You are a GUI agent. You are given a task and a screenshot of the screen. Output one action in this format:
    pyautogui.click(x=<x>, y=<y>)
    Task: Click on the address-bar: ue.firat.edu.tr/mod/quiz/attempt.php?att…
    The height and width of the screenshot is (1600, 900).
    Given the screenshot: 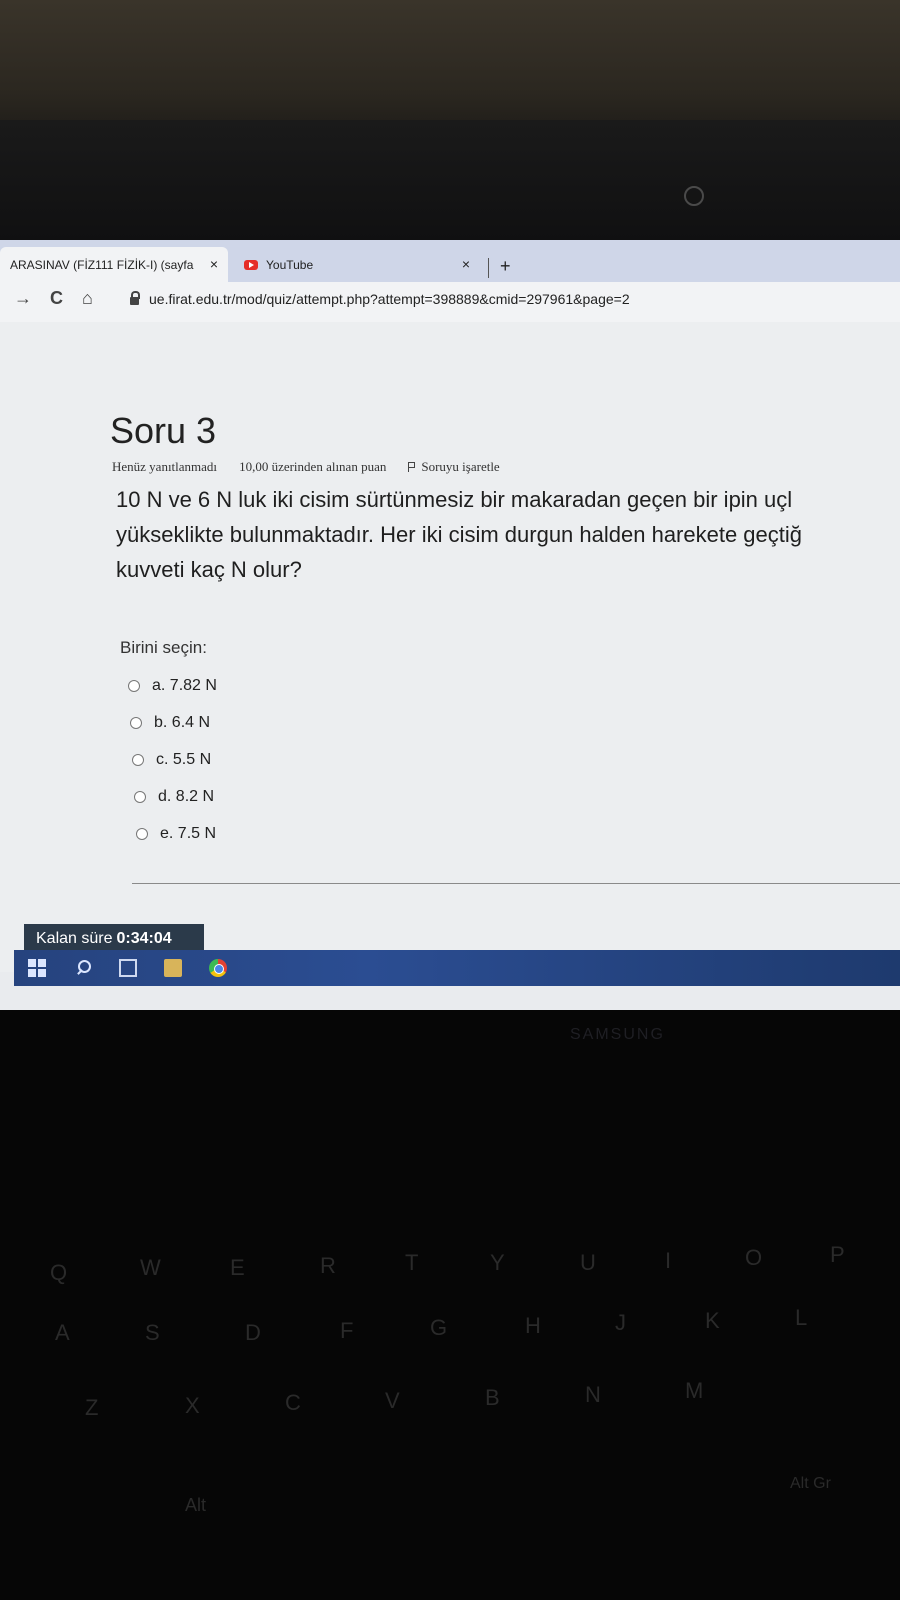 What is the action you would take?
    pyautogui.click(x=380, y=299)
    